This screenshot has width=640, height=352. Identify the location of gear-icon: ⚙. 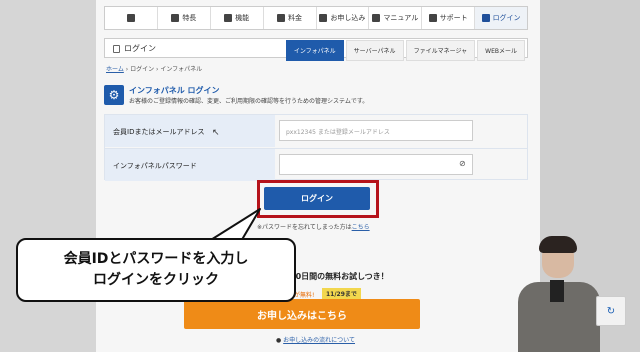
(114, 95).